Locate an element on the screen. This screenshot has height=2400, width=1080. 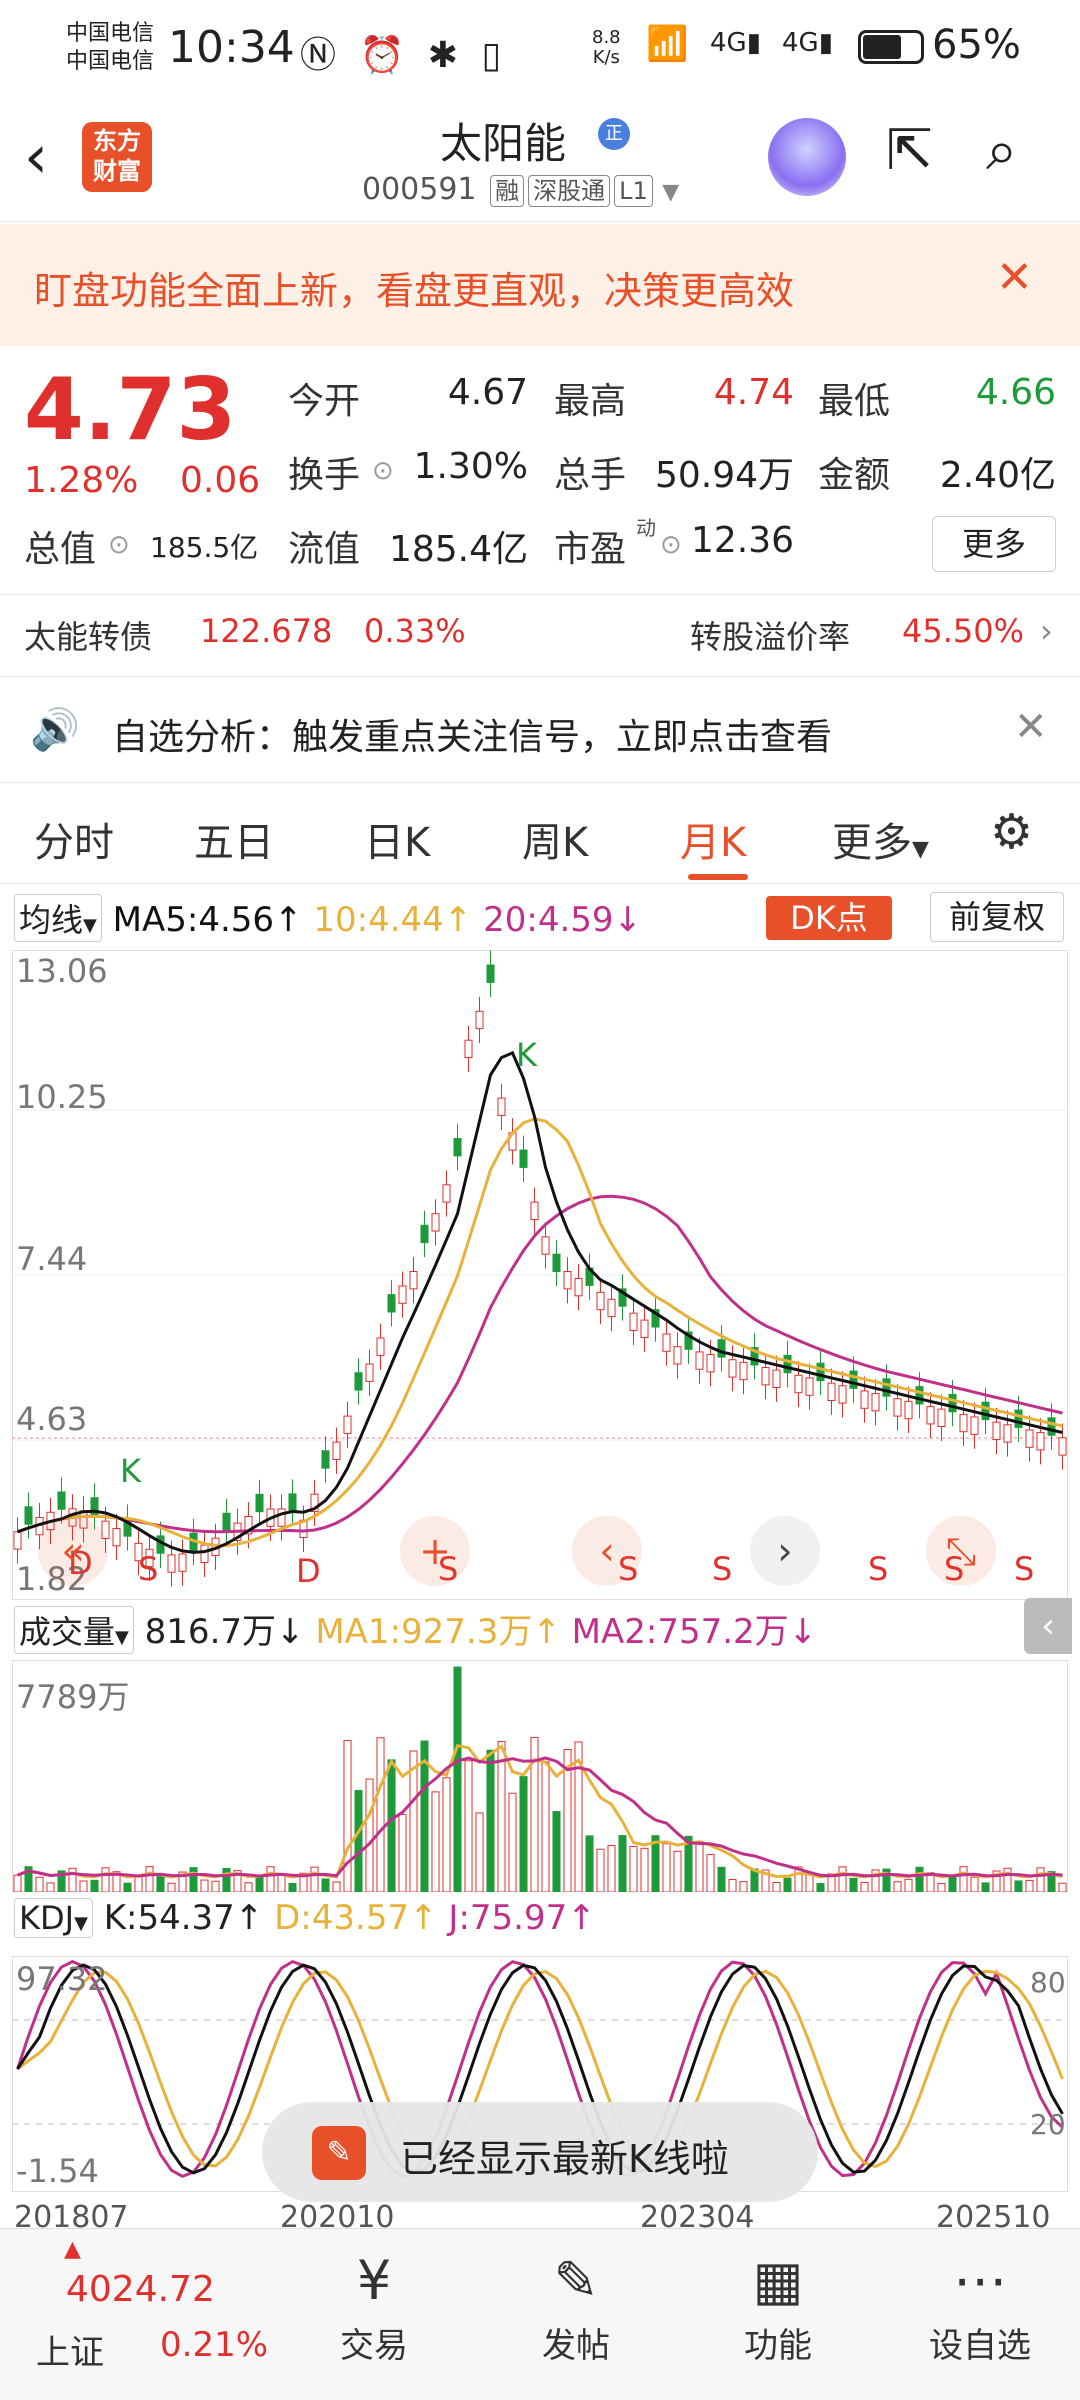
volume-row: 成交量▼ 816.7万↓ MA1:927.3万↑ MA2:757.2万↓ is located at coordinates (415, 1629).